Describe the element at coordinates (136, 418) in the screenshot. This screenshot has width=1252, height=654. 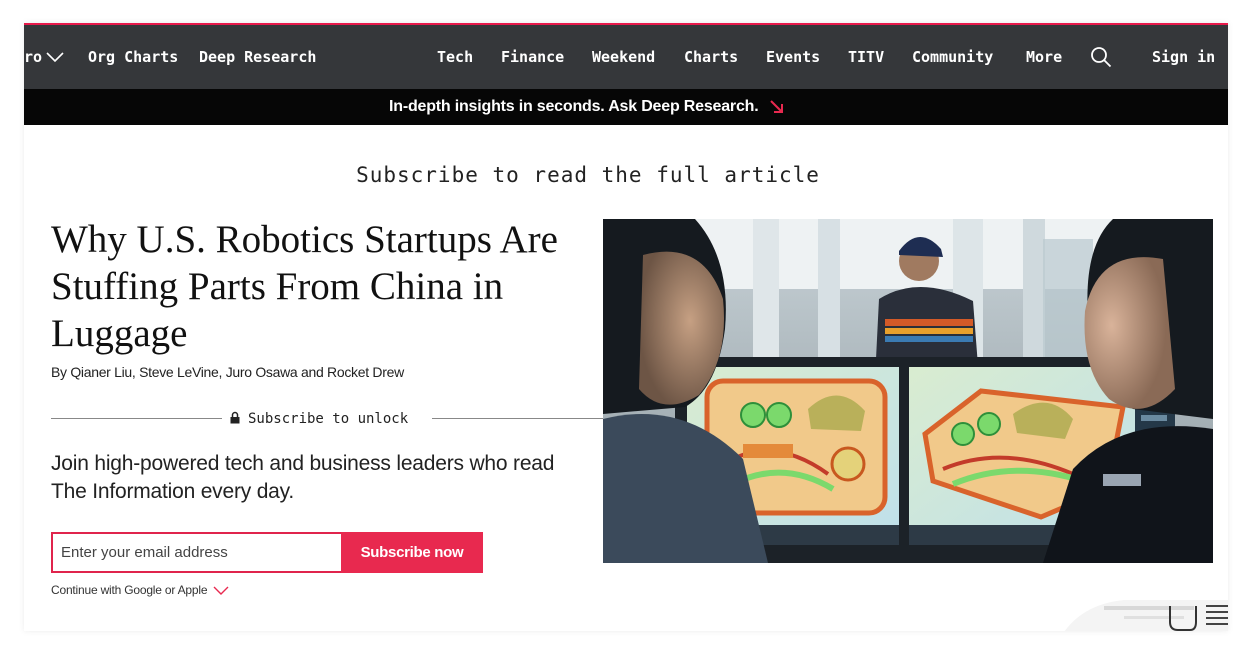
I see `divider-left` at that location.